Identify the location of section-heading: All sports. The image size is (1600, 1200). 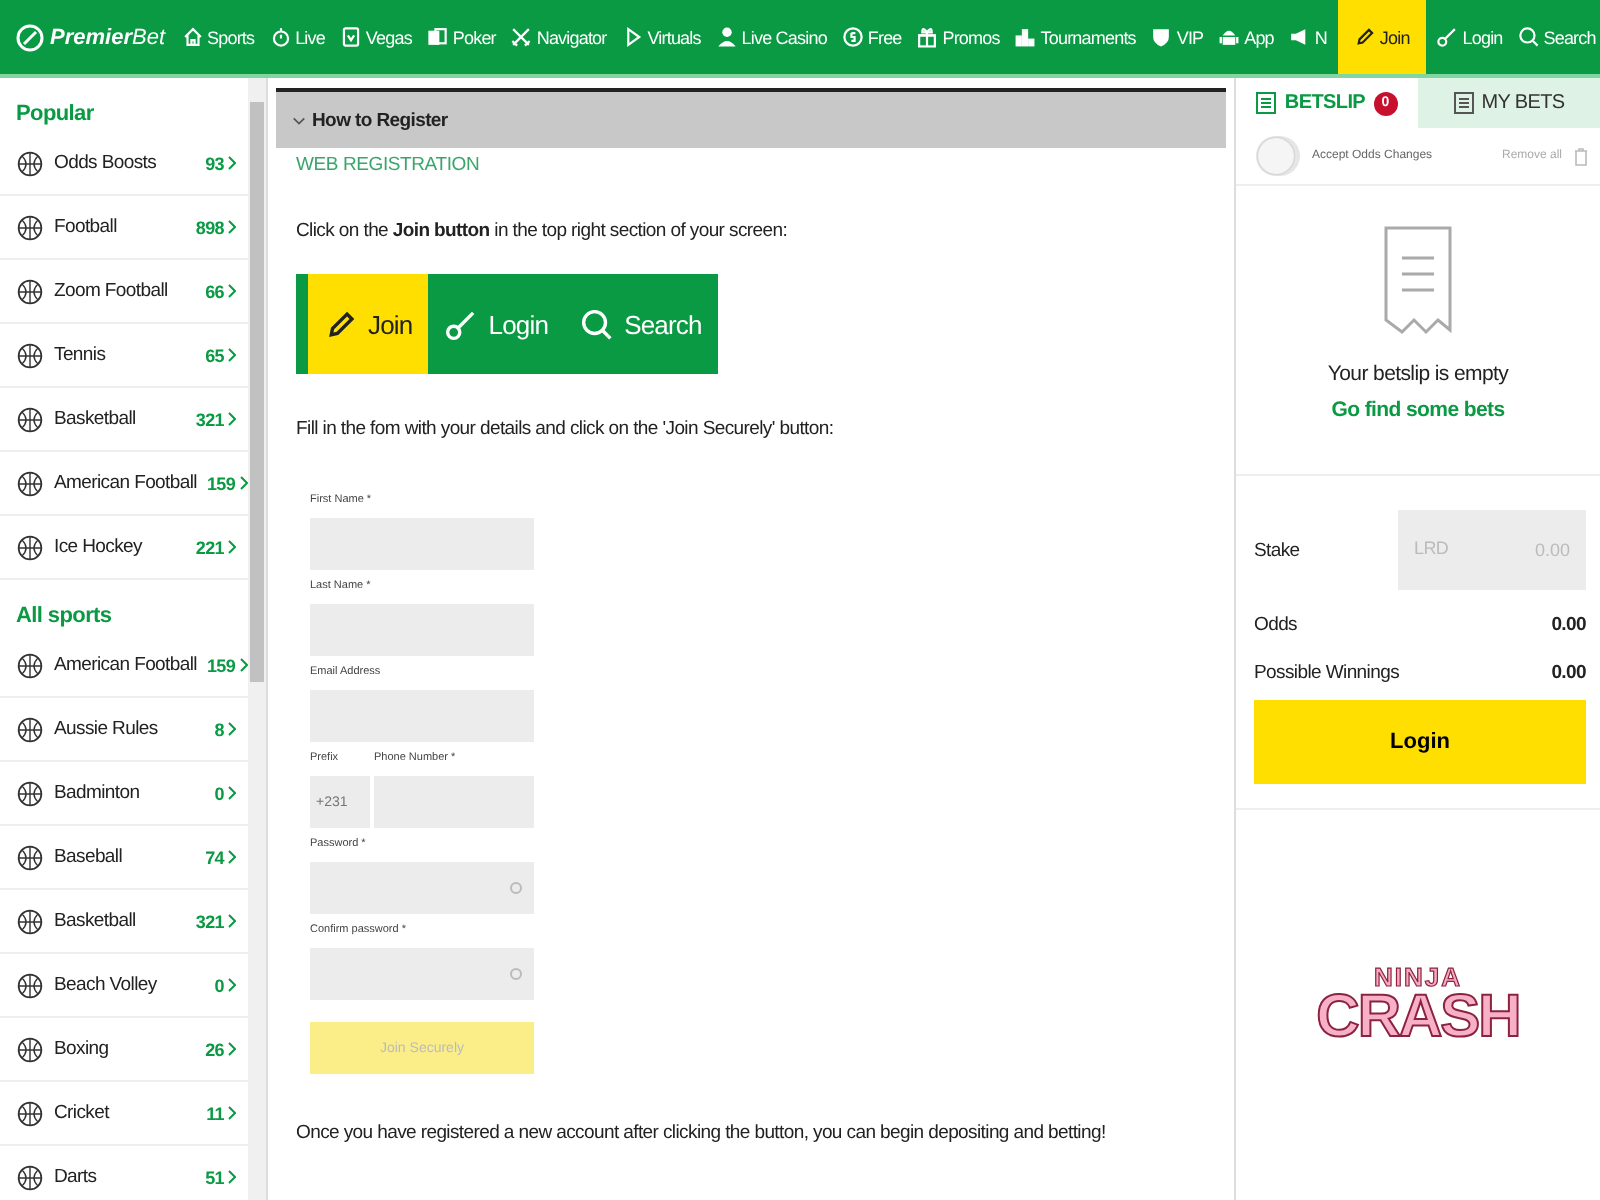
(64, 617).